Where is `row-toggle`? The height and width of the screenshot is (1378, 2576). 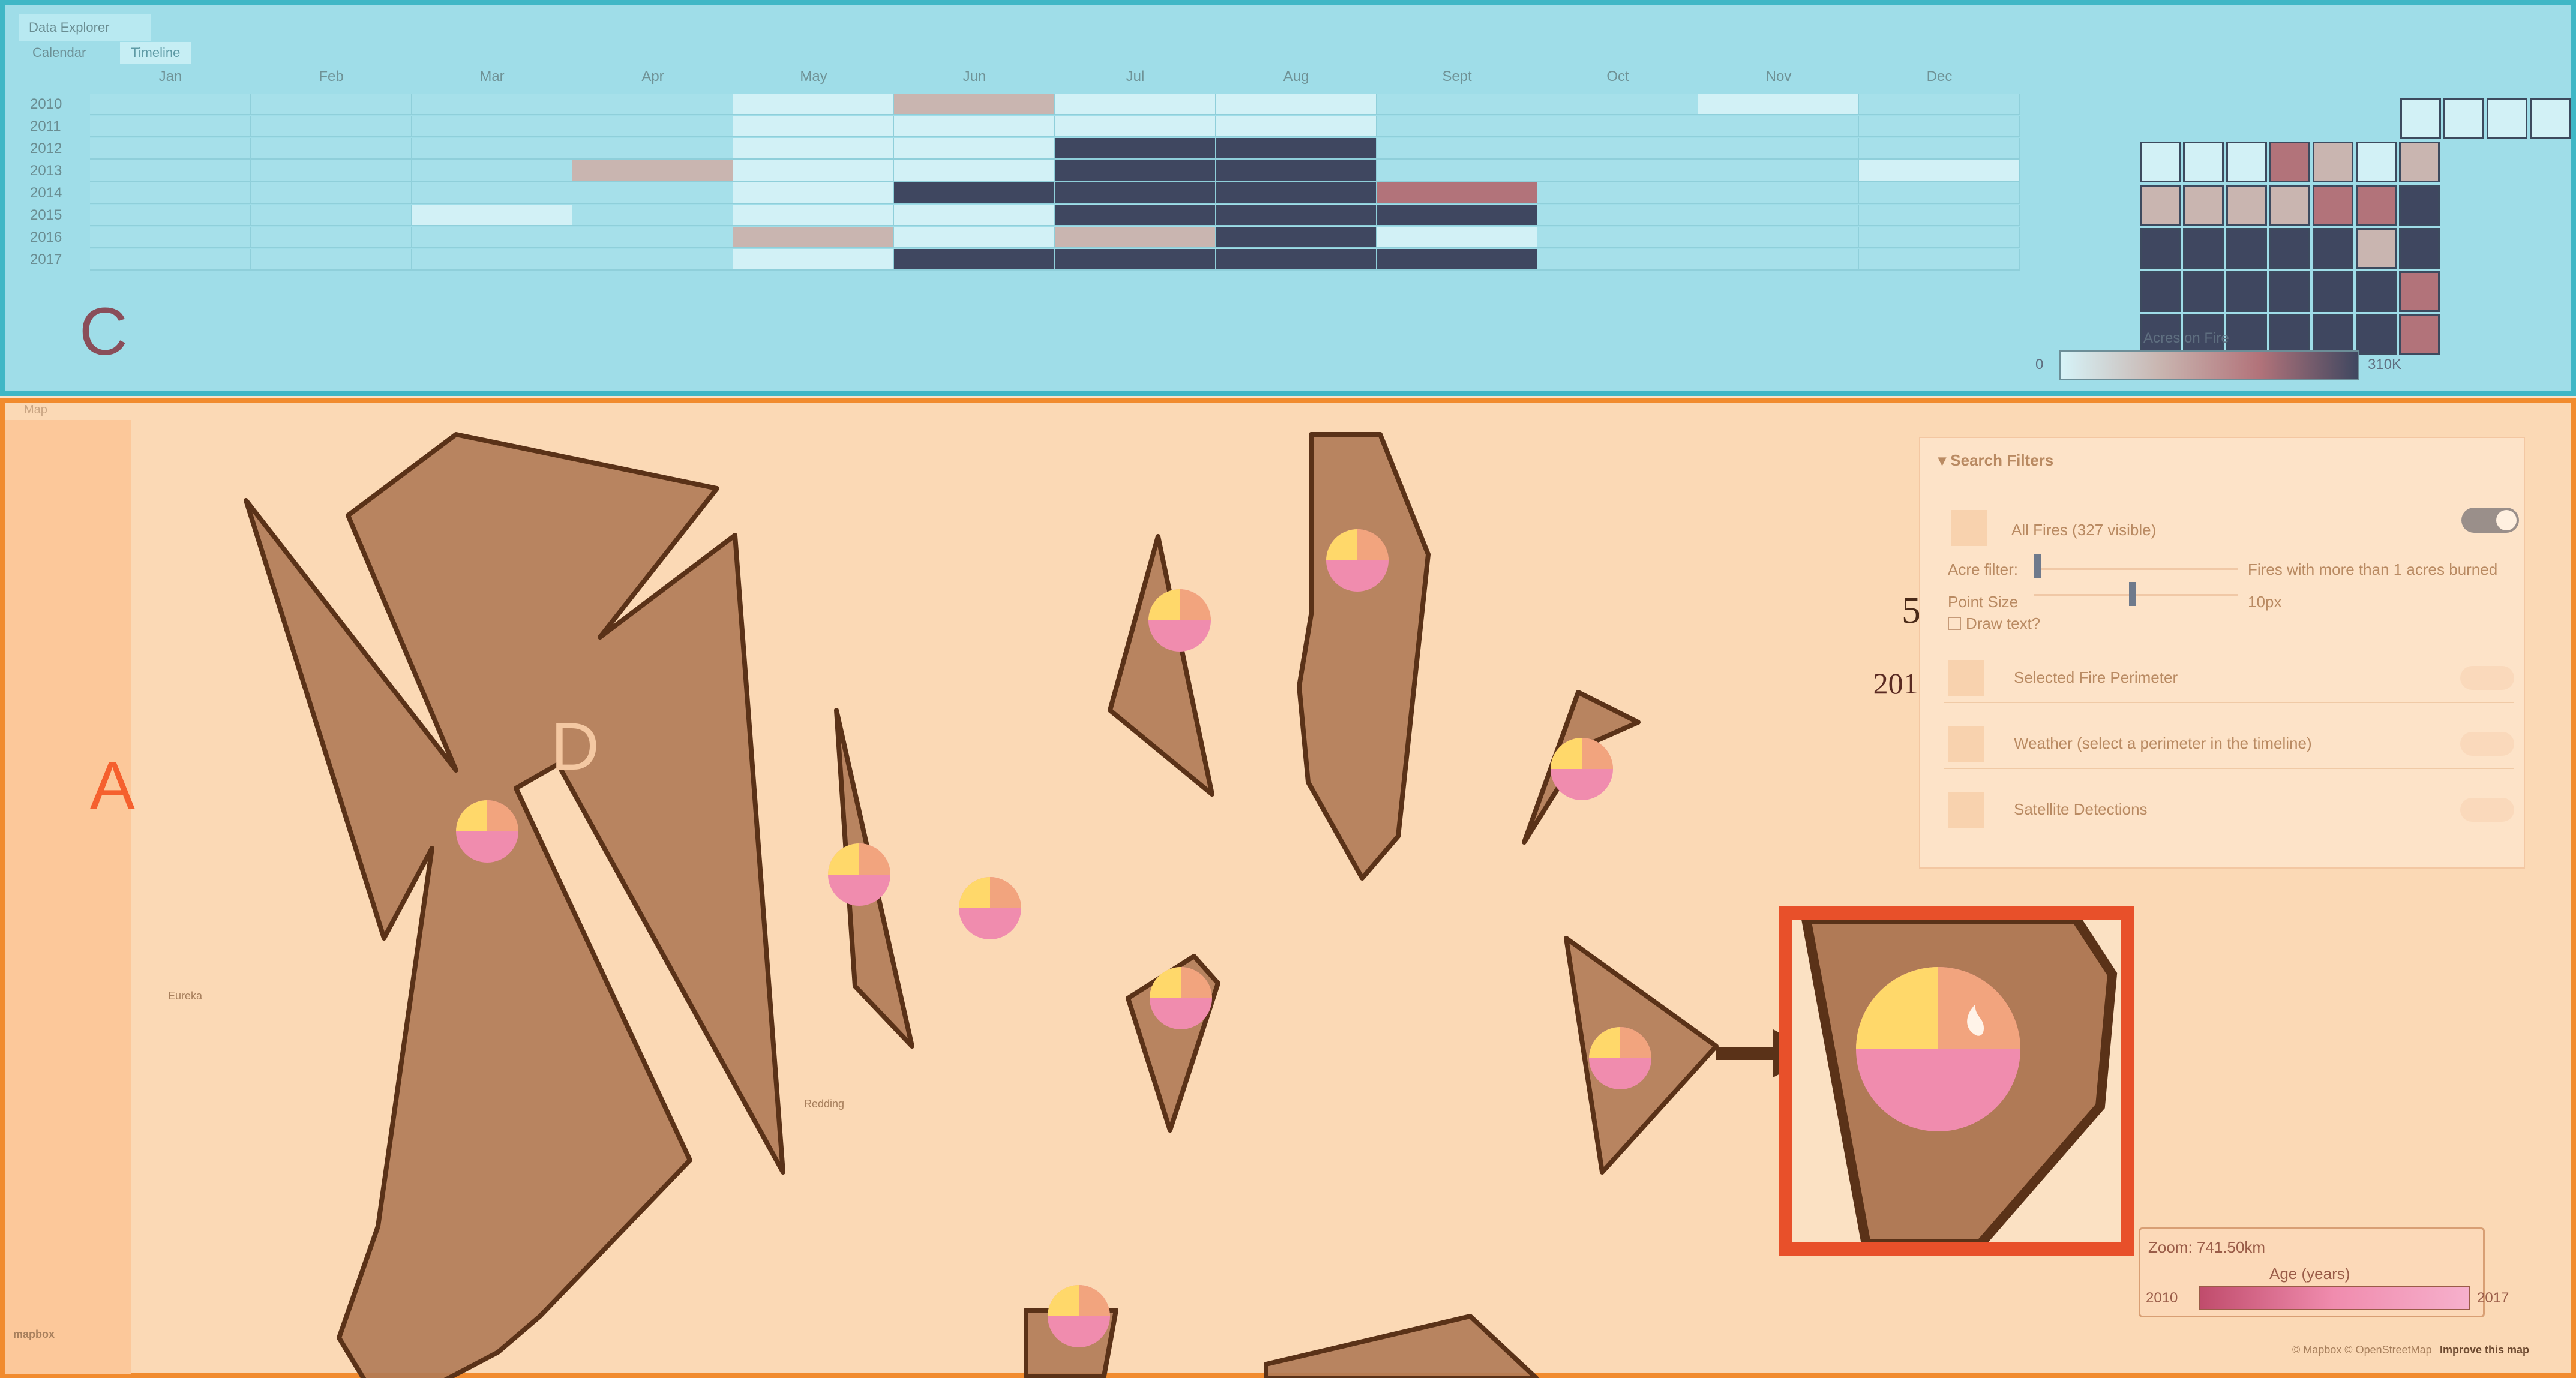
row-toggle is located at coordinates (2487, 744).